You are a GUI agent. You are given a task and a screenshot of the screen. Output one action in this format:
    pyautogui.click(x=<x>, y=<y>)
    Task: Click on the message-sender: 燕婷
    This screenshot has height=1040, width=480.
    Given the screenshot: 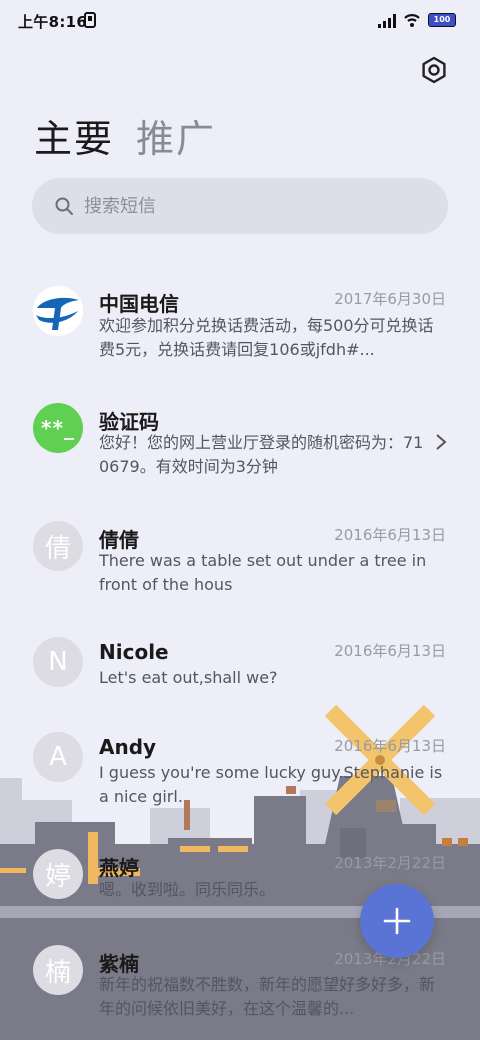 What is the action you would take?
    pyautogui.click(x=119, y=868)
    